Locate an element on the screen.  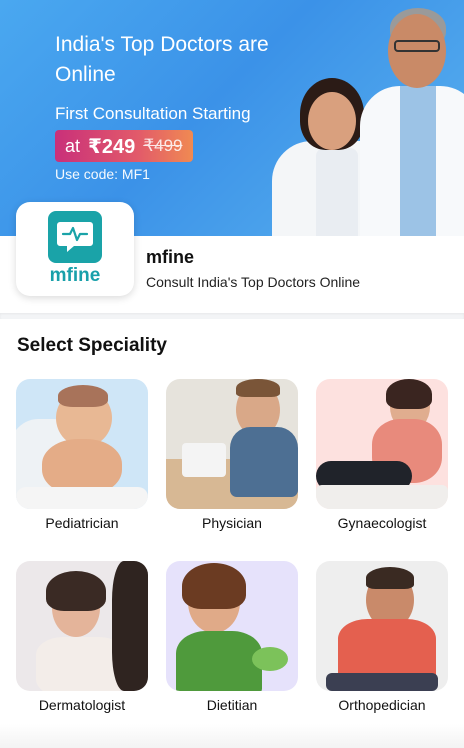
speciality-card-orthopedician: Orthopedician is located at coordinates (382, 637).